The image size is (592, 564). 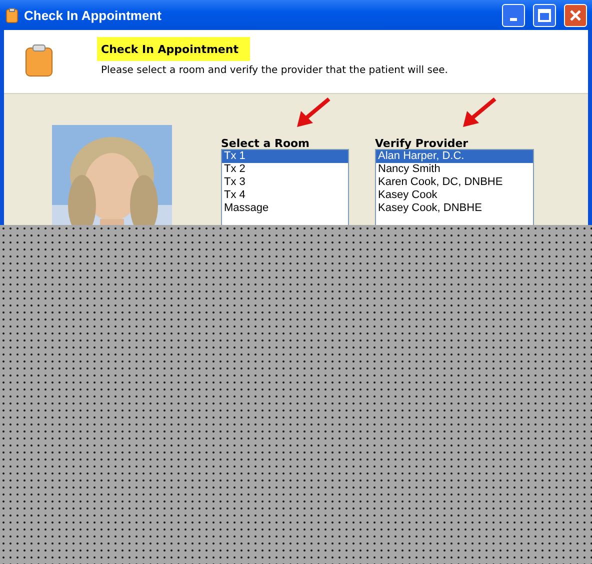 I want to click on close-icon, so click(x=575, y=15).